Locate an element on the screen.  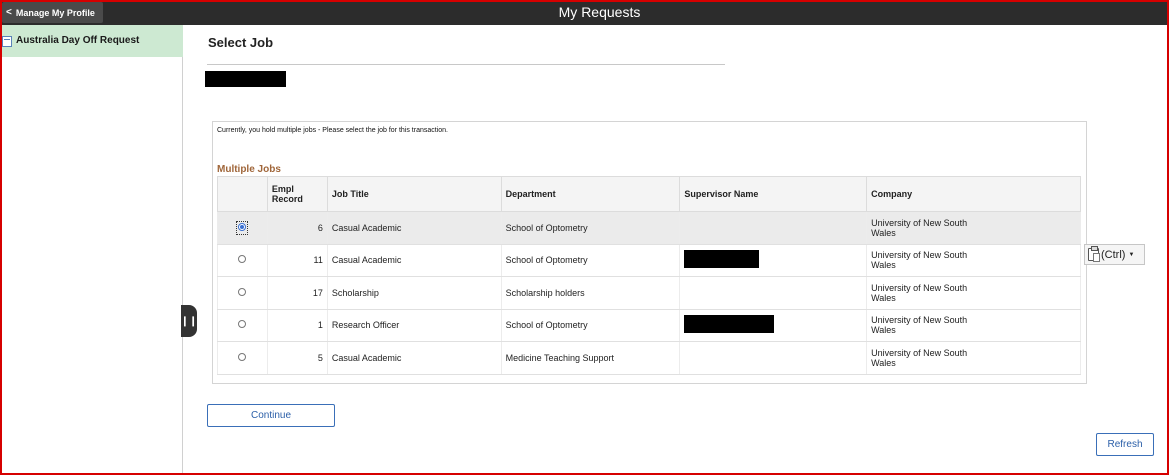
paste-options-button: (Ctrl) ▼ is located at coordinates (1114, 254).